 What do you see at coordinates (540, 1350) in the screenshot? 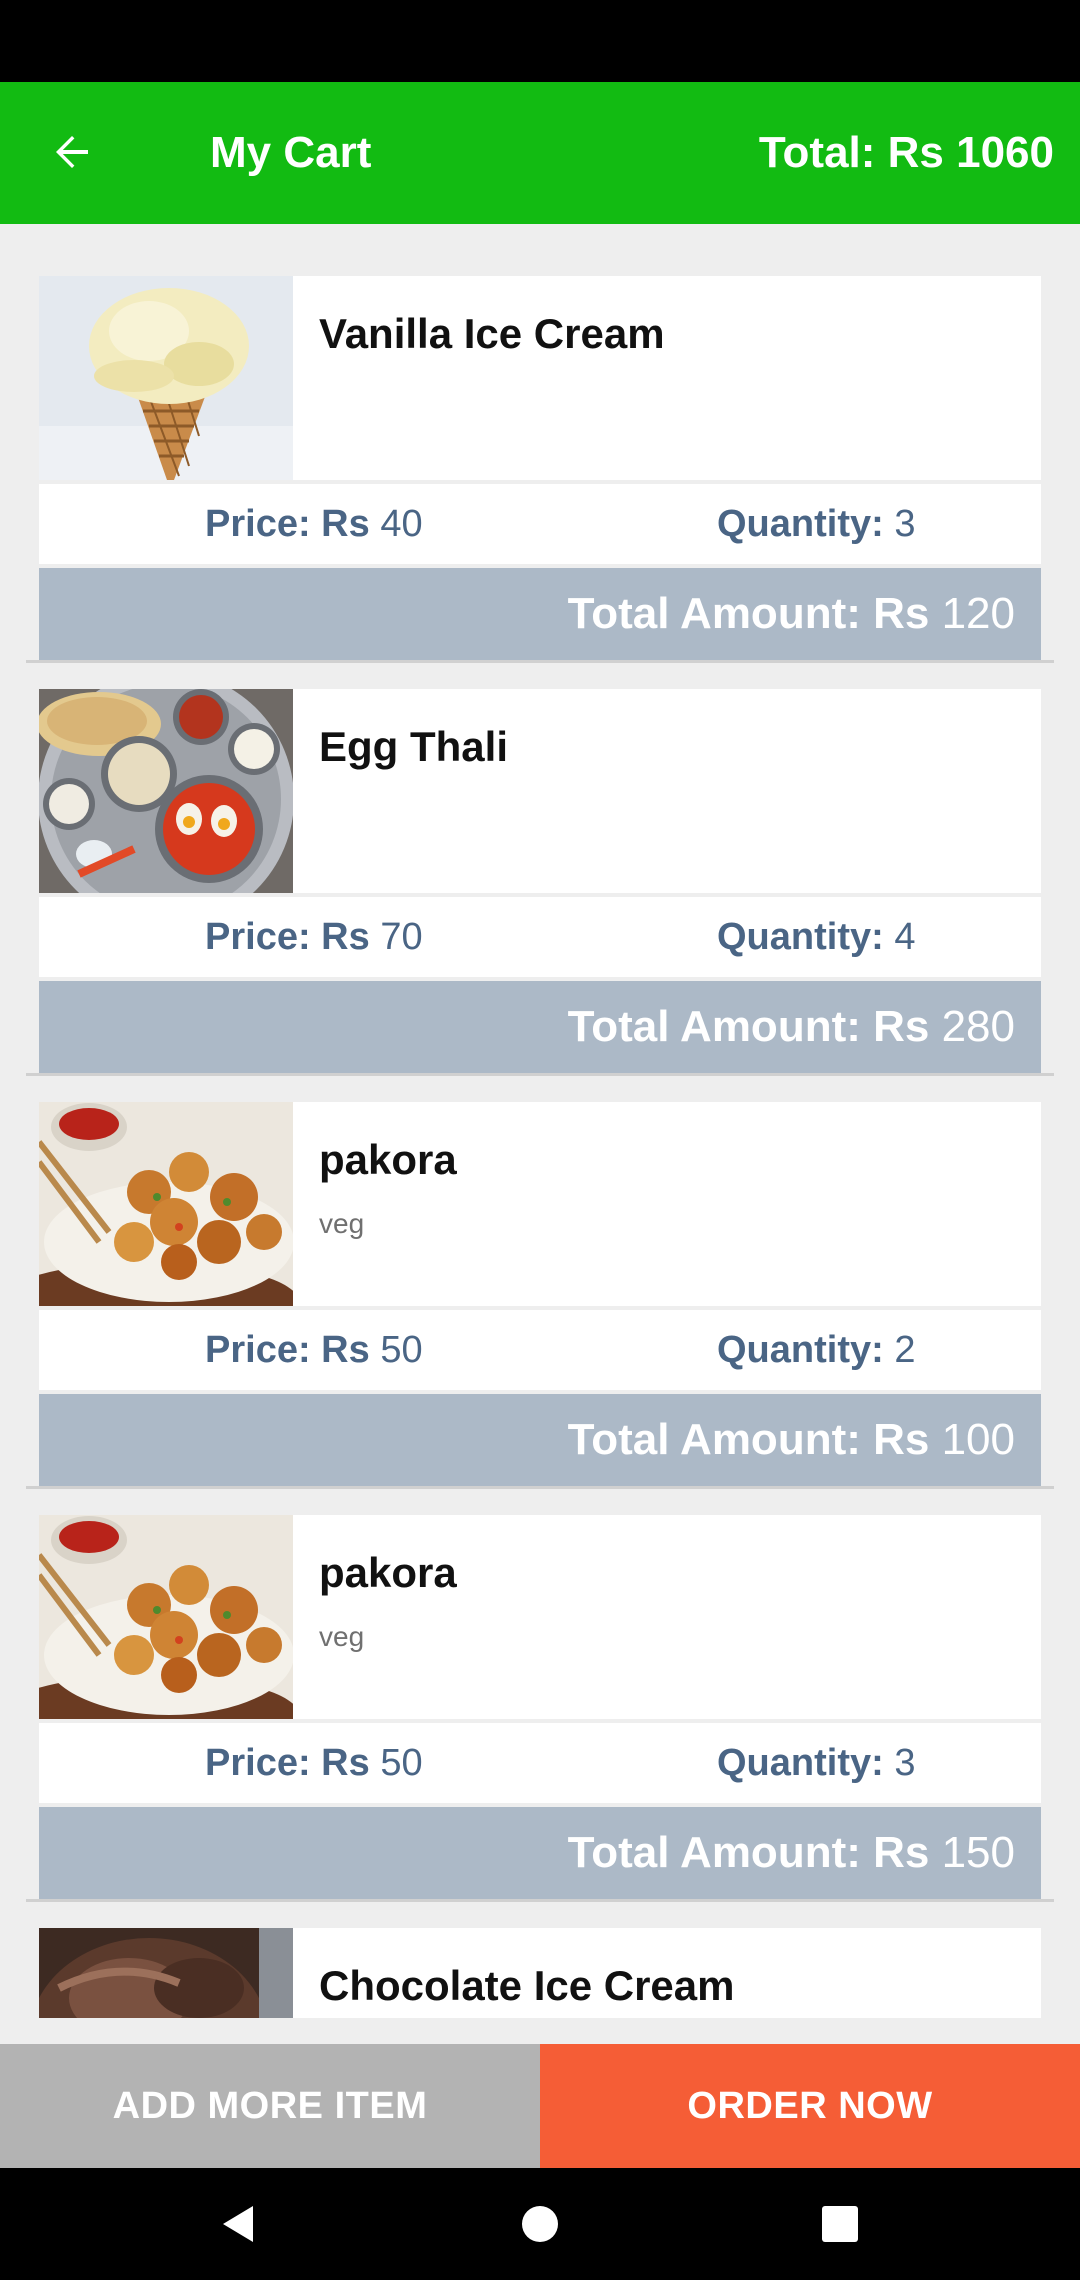
I see `price-row: Price: Rs 50 Quantity: 2` at bounding box center [540, 1350].